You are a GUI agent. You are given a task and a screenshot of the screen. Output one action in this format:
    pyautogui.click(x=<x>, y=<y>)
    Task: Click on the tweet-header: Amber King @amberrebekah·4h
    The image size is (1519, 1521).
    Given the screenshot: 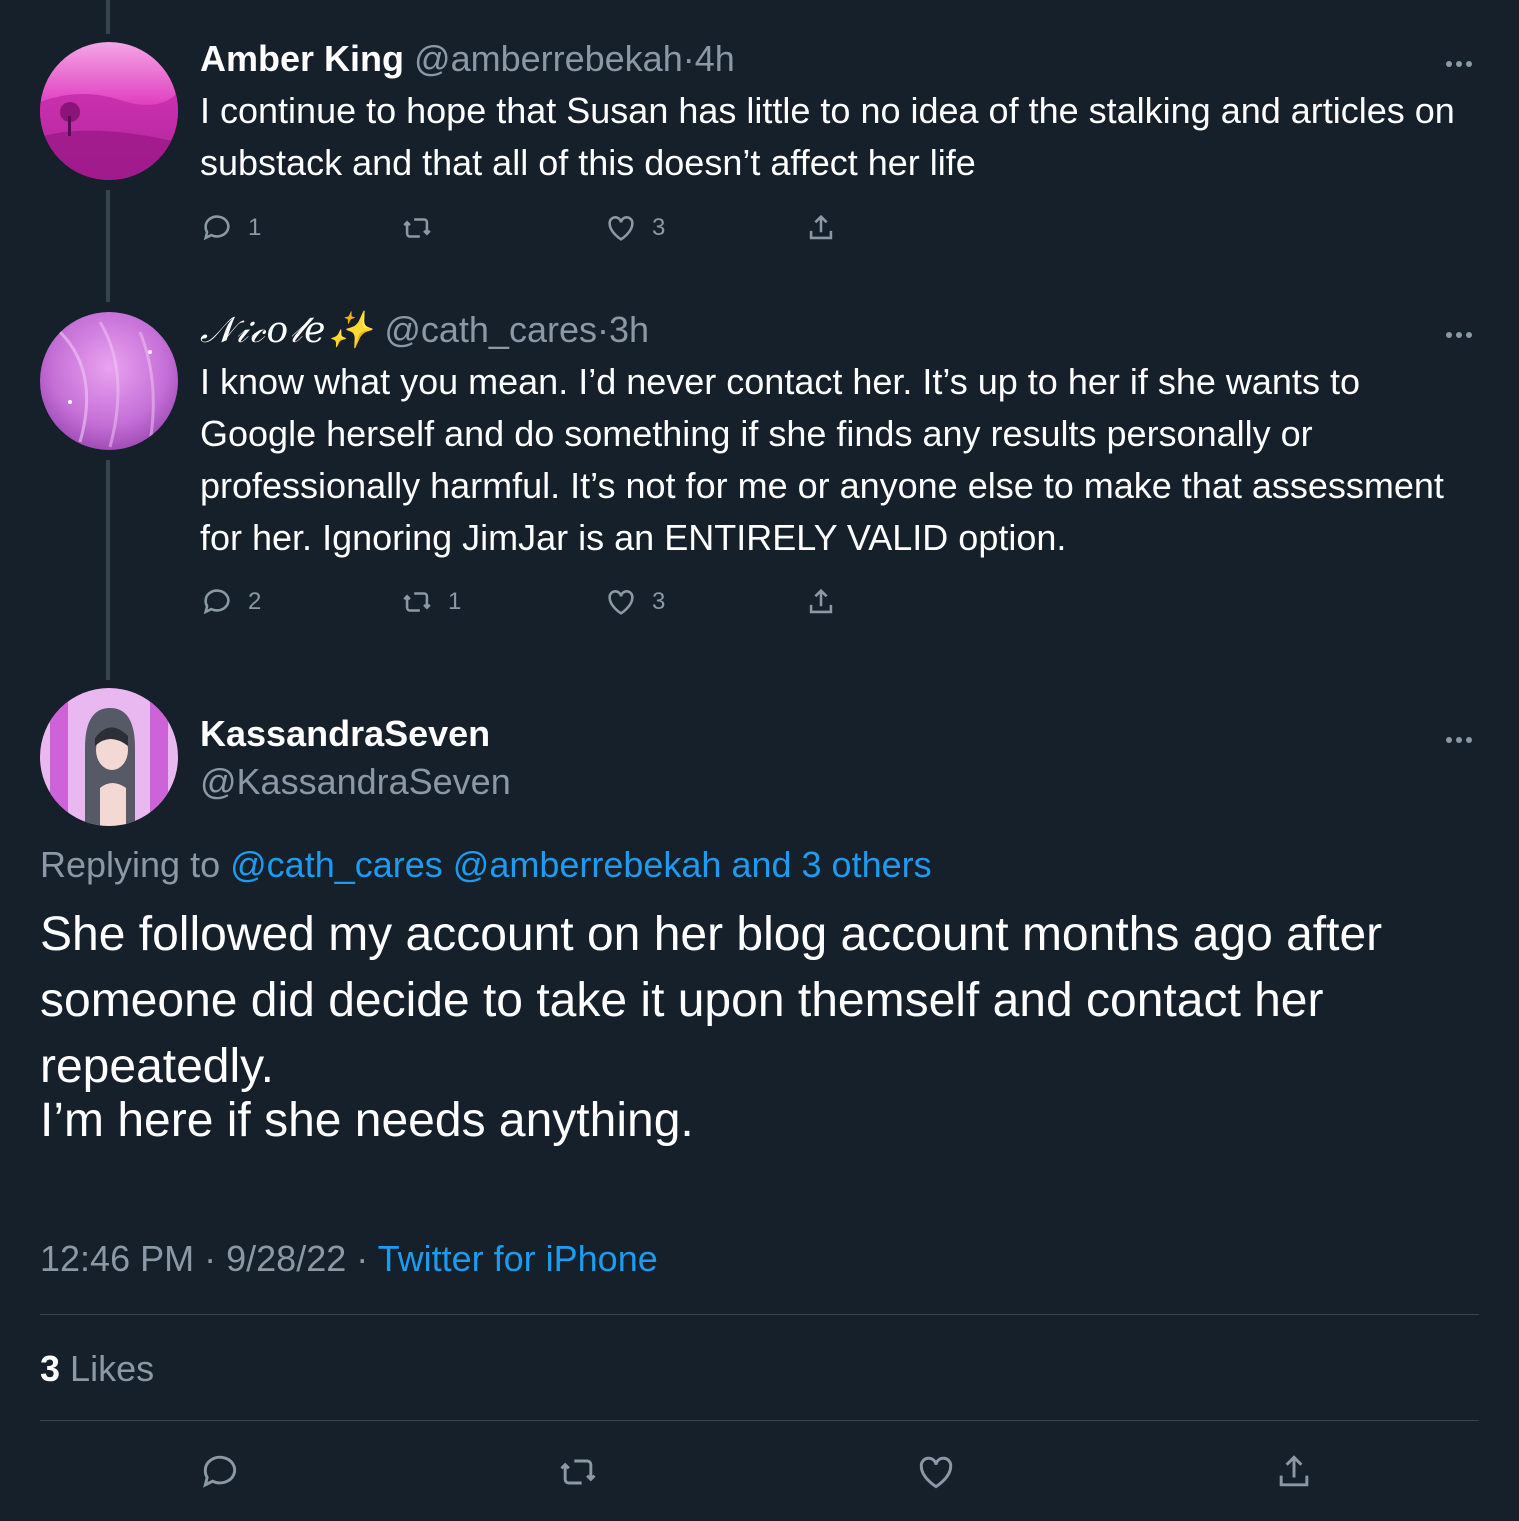 What is the action you would take?
    pyautogui.click(x=467, y=59)
    